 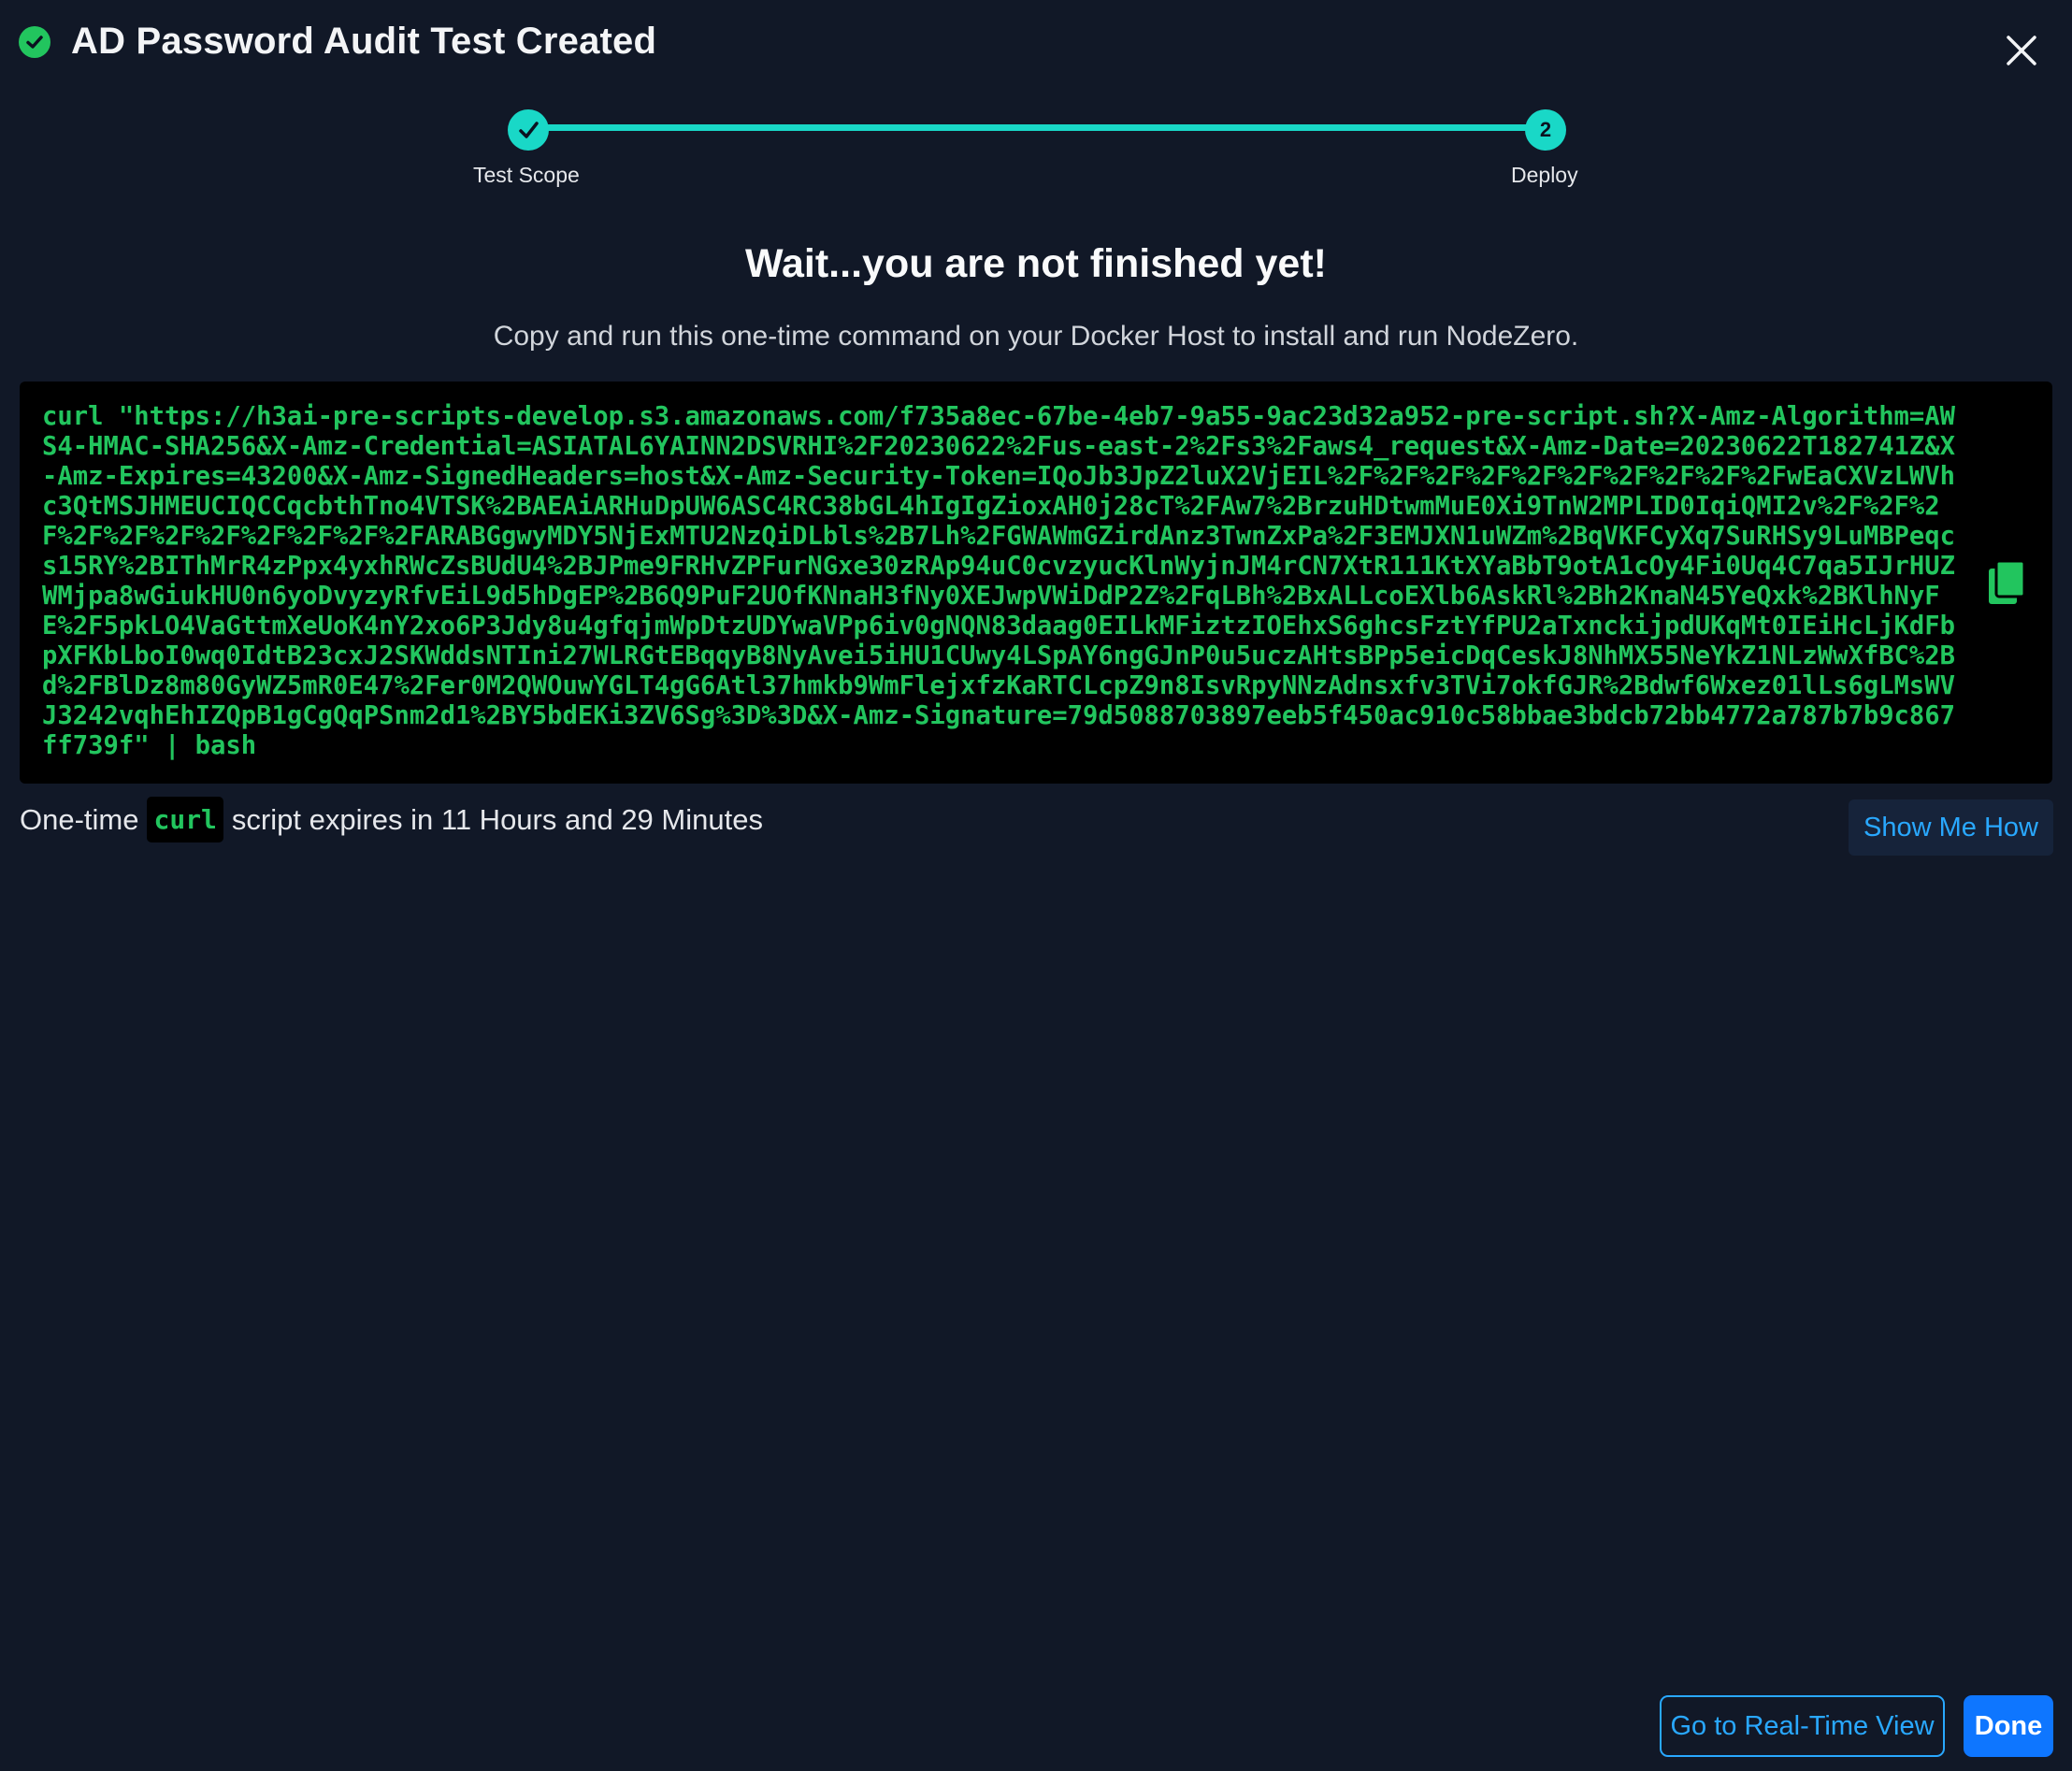 What do you see at coordinates (526, 175) in the screenshot?
I see `step-label-test-scope: Test Scope` at bounding box center [526, 175].